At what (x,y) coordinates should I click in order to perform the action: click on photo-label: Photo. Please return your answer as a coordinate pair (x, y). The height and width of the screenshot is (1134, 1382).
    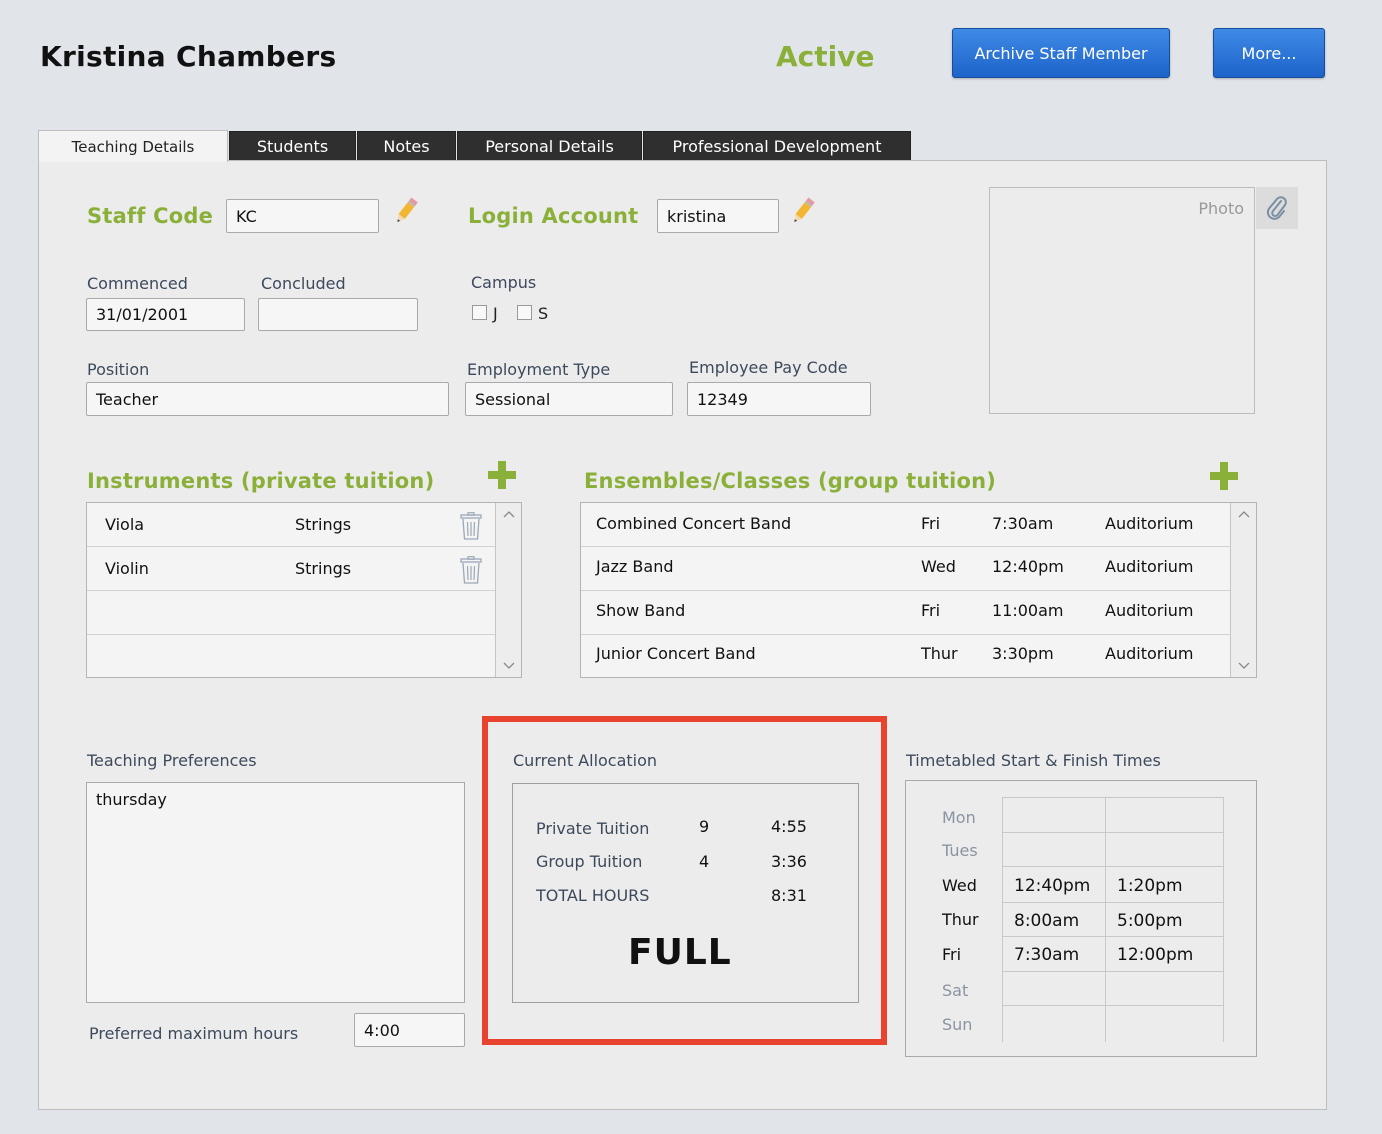
    Looking at the image, I should click on (1221, 208).